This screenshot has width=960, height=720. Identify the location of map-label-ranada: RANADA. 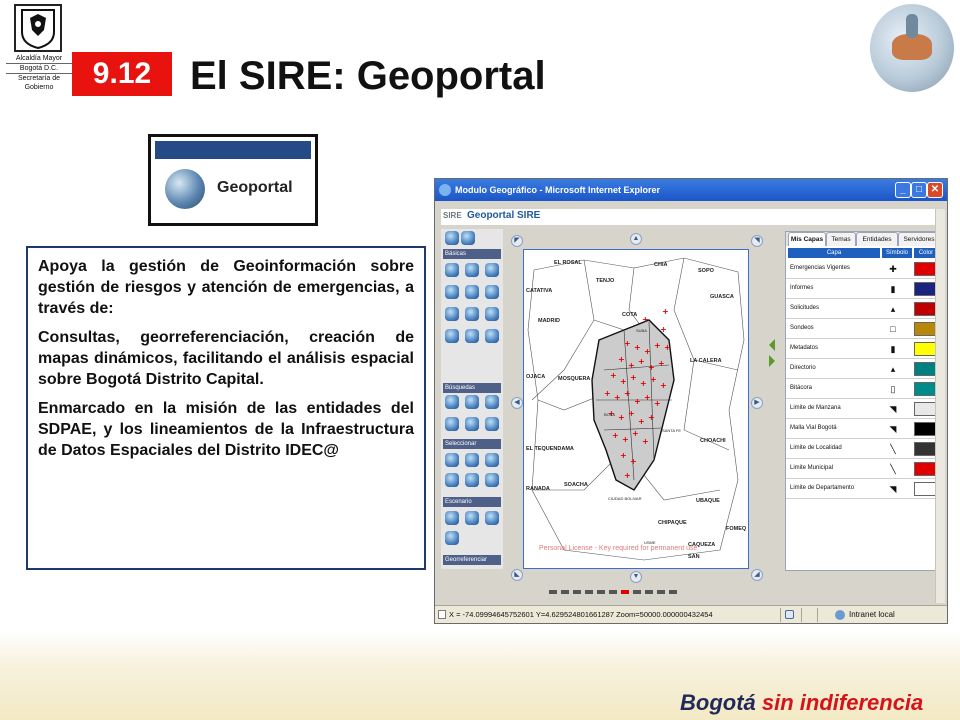
(538, 489).